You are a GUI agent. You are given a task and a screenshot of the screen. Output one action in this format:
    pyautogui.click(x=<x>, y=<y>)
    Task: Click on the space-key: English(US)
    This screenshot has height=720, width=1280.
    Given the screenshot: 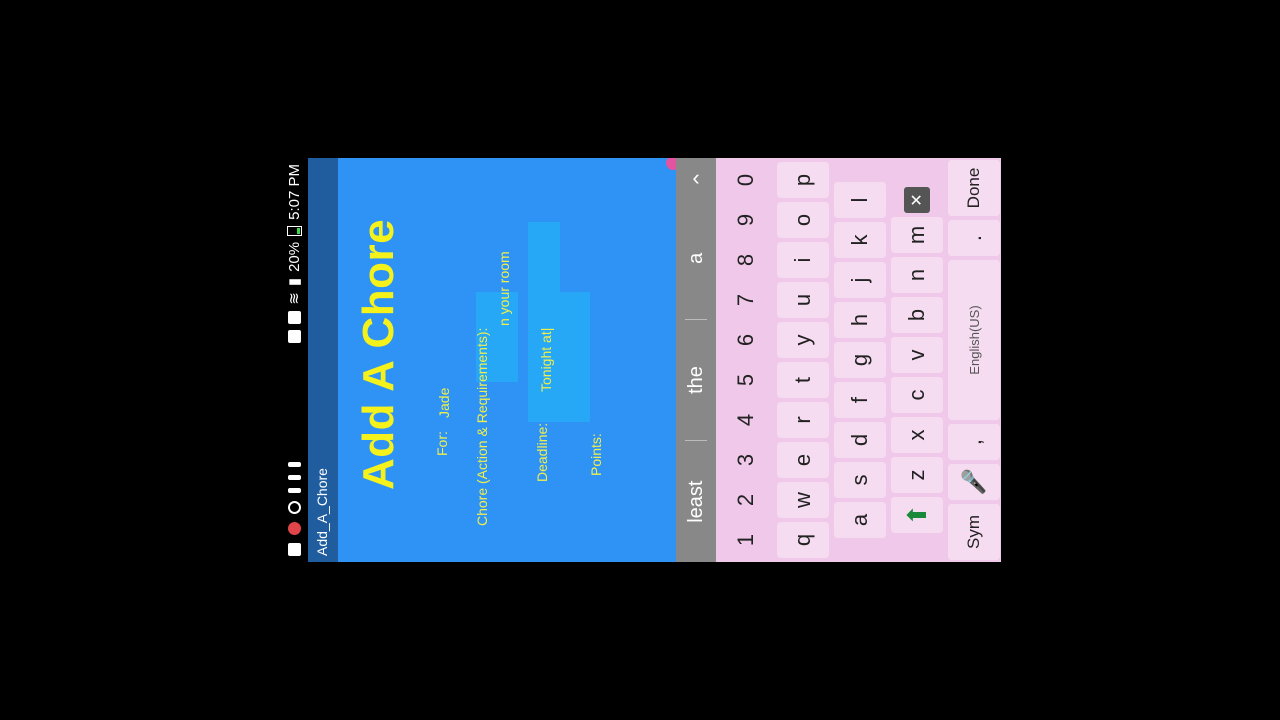 What is the action you would take?
    pyautogui.click(x=974, y=340)
    